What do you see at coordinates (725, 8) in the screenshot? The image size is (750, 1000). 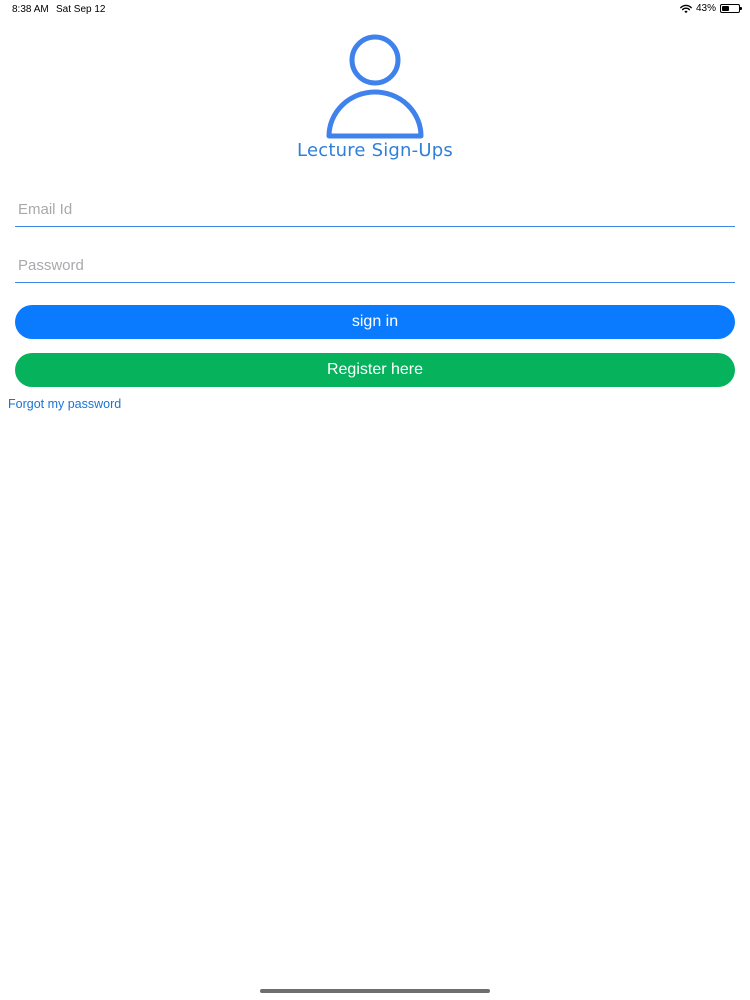 I see `battery-fill` at bounding box center [725, 8].